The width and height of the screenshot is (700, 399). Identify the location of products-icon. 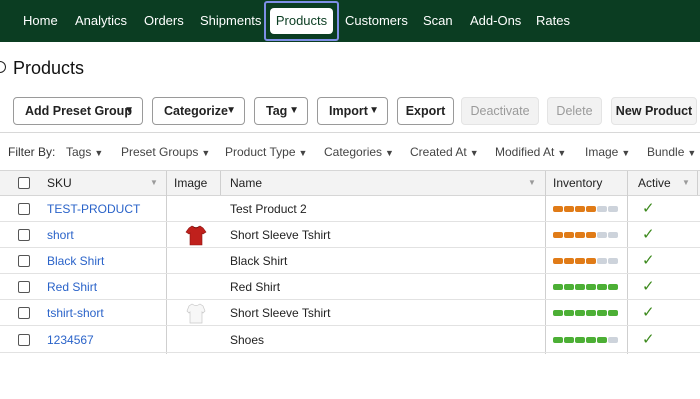
(3, 67).